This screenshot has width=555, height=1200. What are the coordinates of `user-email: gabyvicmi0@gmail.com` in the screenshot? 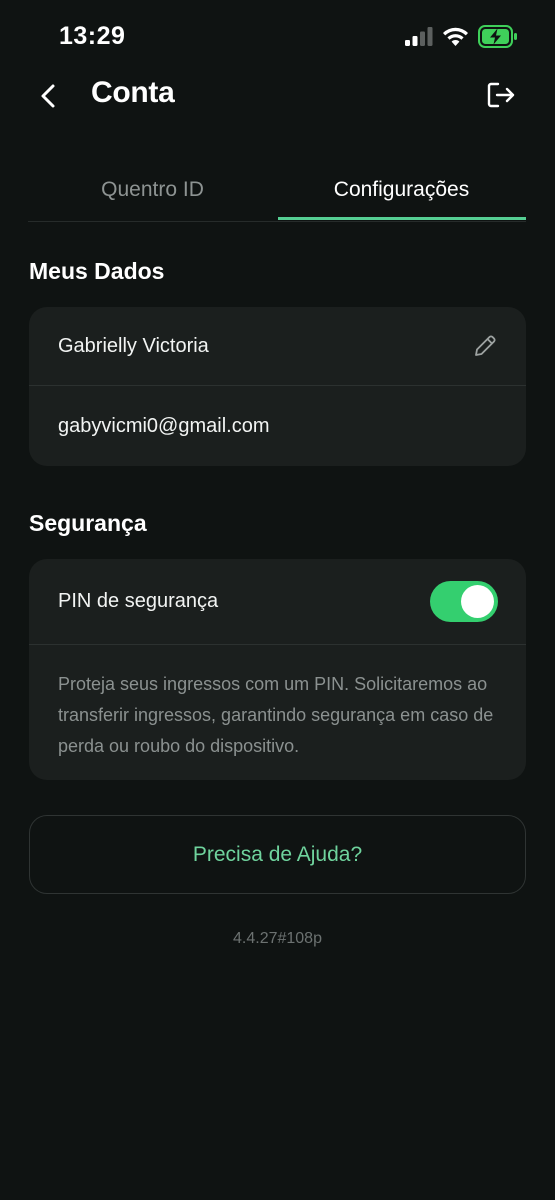 It's located at (164, 425).